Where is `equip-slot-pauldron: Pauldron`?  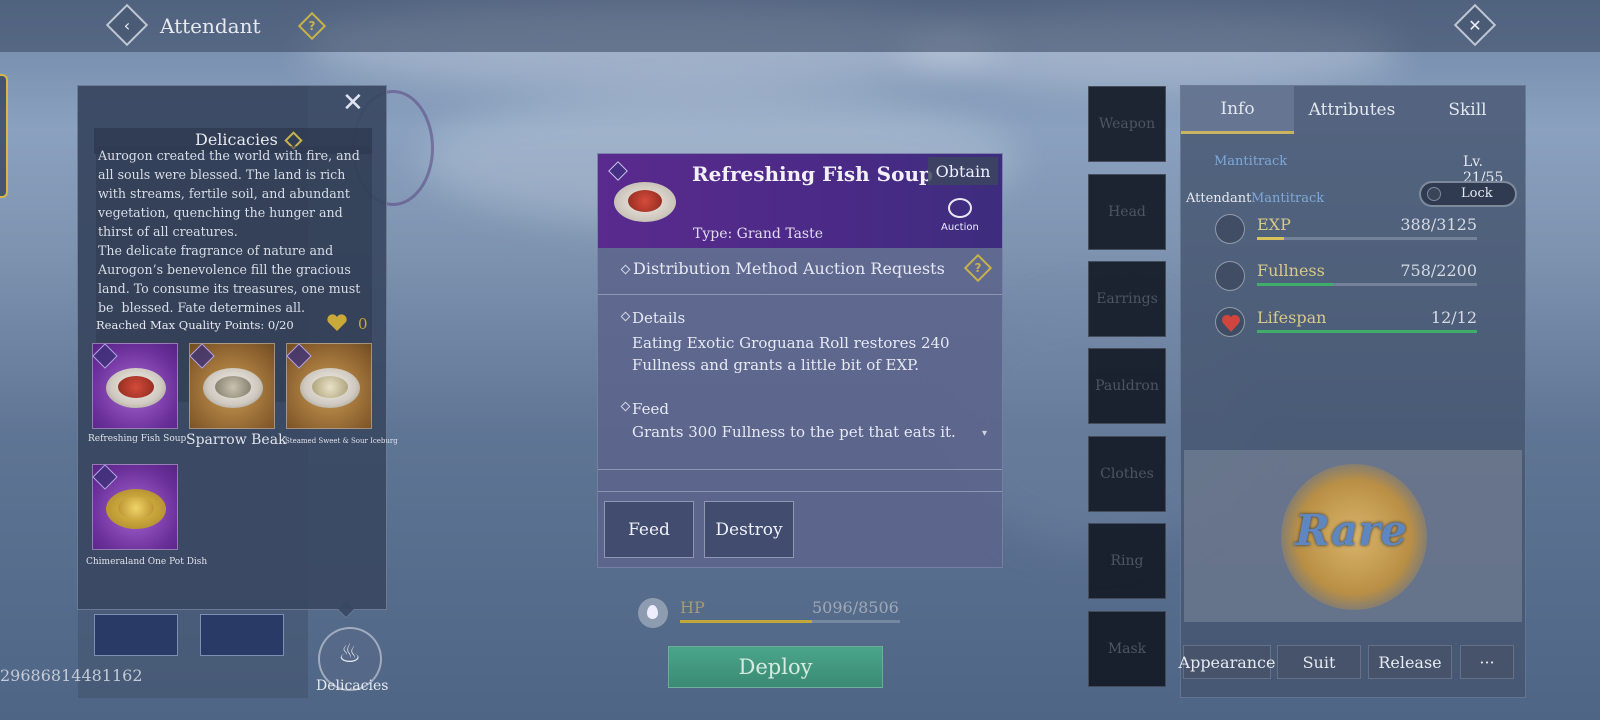
equip-slot-pauldron: Pauldron is located at coordinates (1127, 386).